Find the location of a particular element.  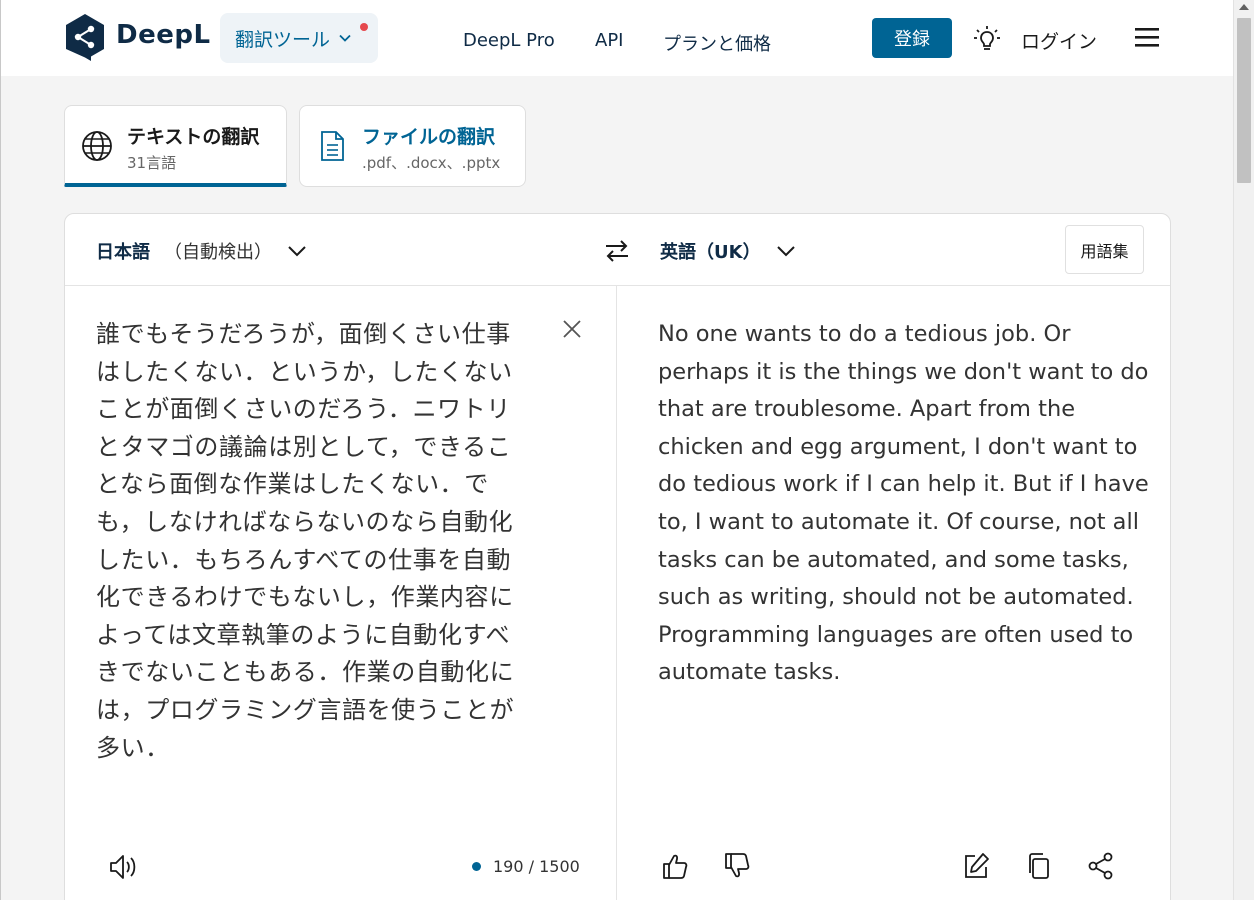

thumbs-down-icon is located at coordinates (737, 866).